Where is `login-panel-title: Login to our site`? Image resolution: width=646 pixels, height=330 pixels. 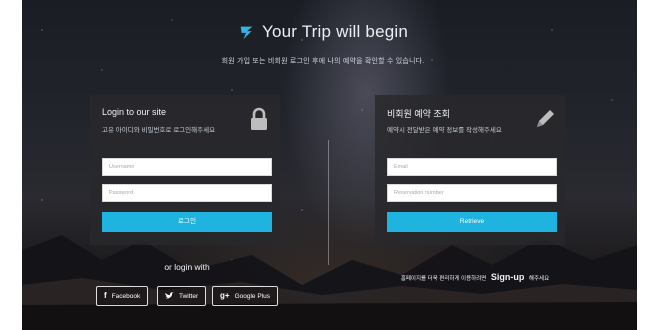 login-panel-title: Login to our site is located at coordinates (134, 112).